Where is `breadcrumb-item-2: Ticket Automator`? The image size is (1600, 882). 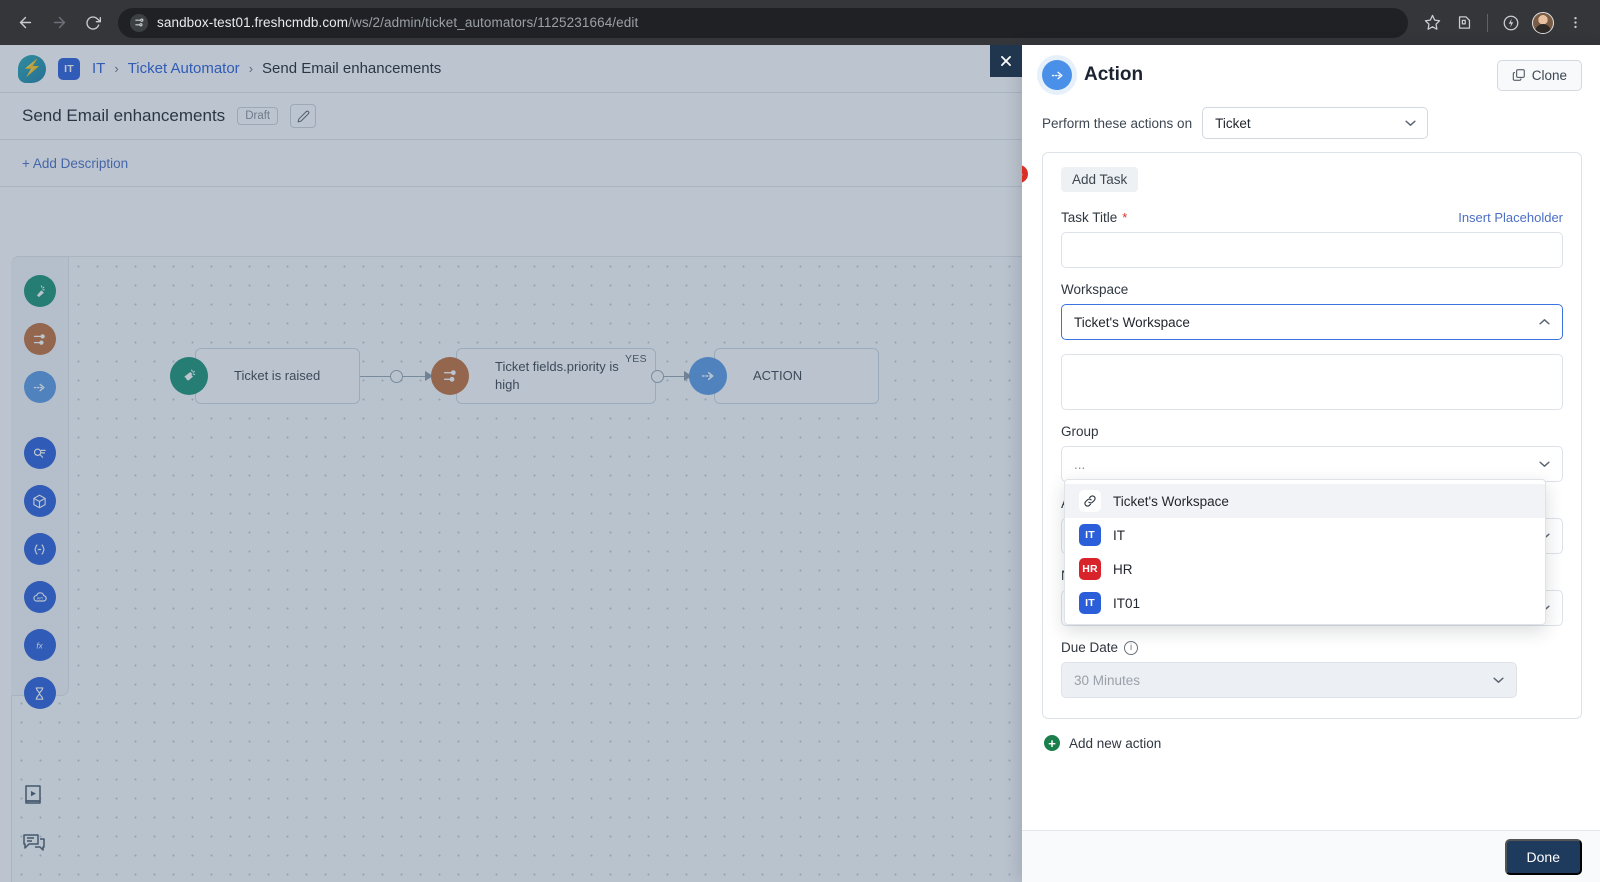
breadcrumb-item-2: Ticket Automator is located at coordinates (184, 68).